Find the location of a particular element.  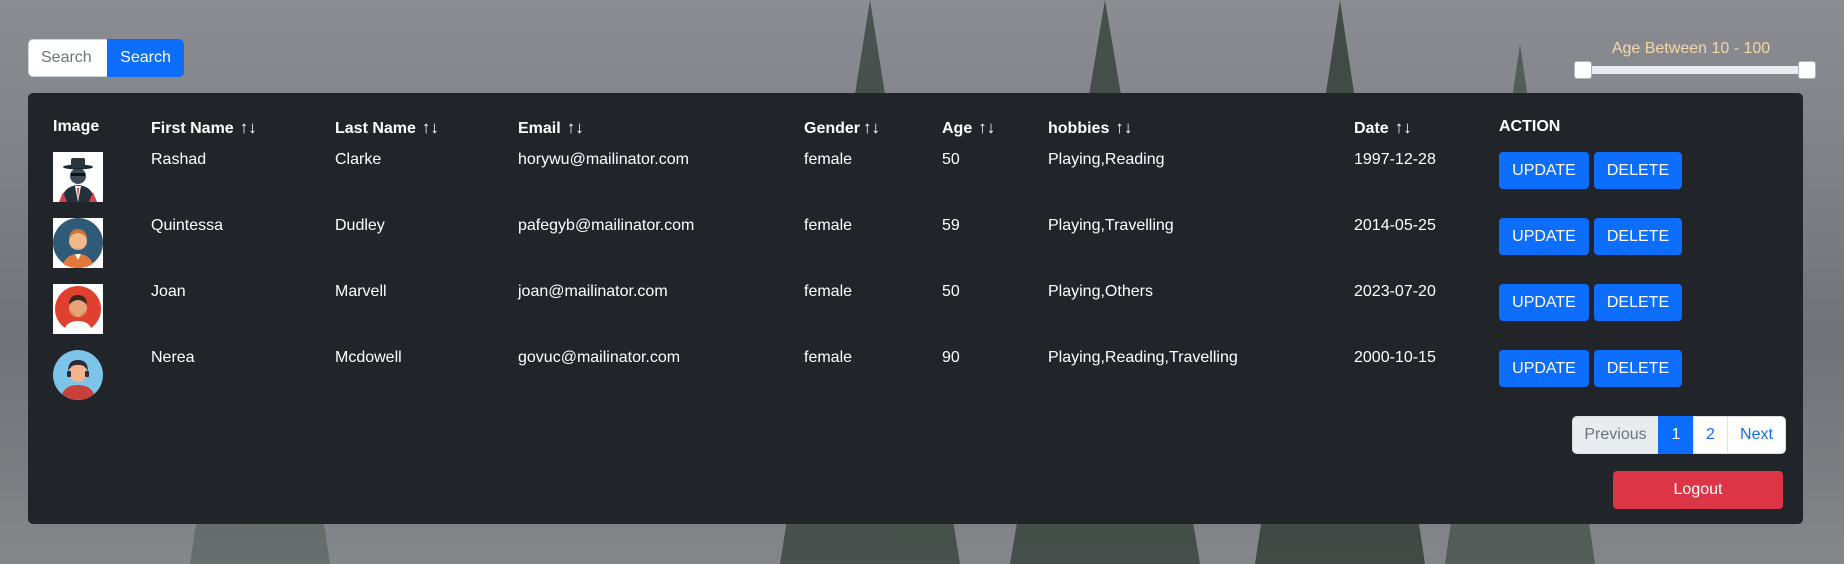

slider-min-handle is located at coordinates (1583, 70).